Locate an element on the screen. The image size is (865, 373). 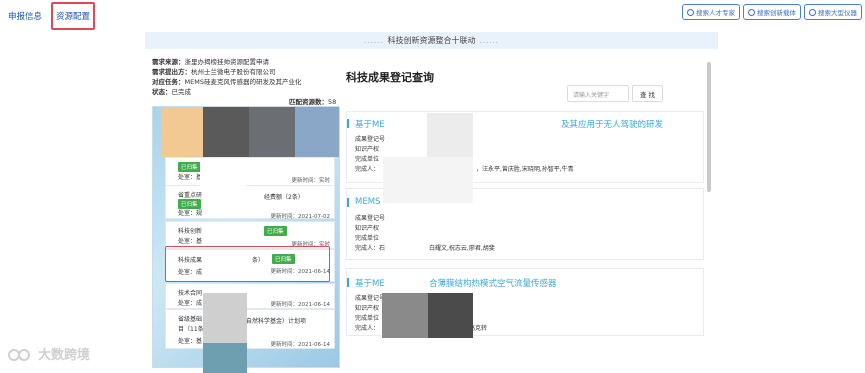
top-tab-bar: 申报信息 资源配置 is located at coordinates (50, 16).